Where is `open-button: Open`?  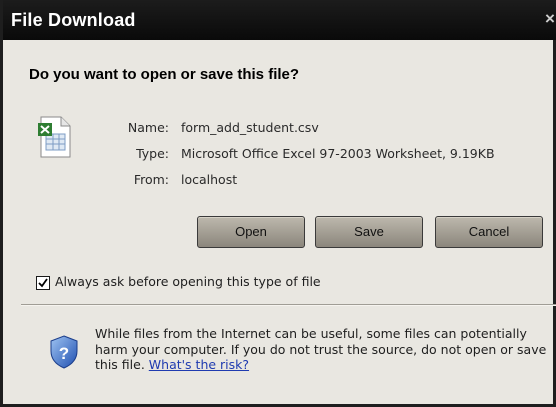 open-button: Open is located at coordinates (251, 232).